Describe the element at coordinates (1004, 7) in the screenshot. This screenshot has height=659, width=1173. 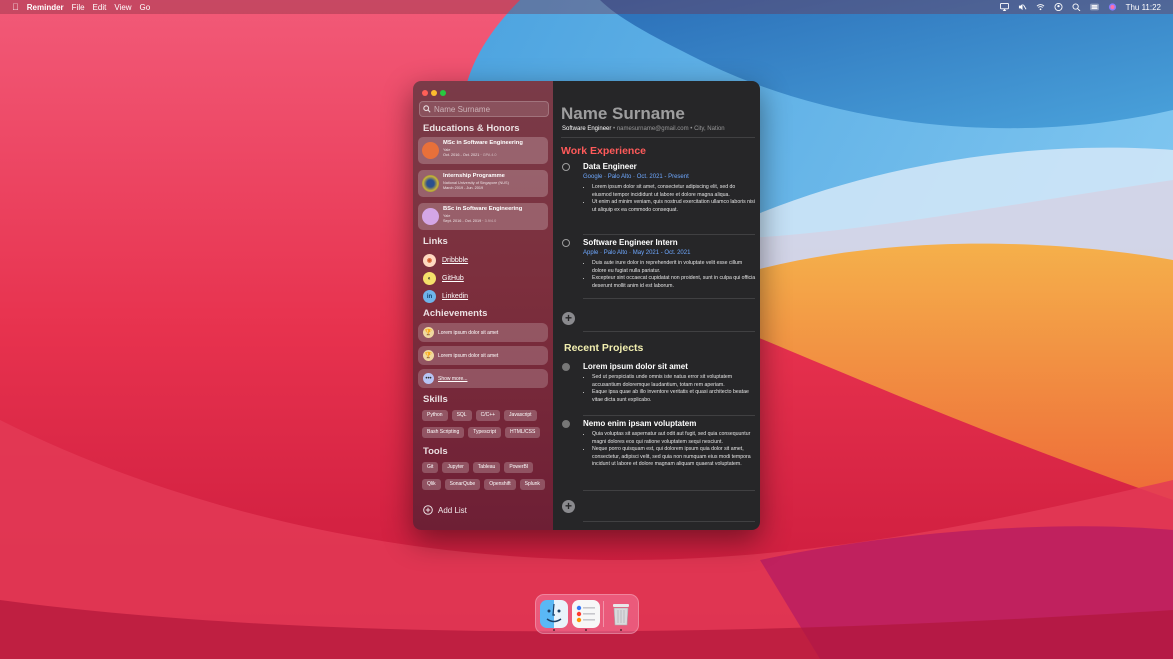
I see `airplay-icon` at that location.